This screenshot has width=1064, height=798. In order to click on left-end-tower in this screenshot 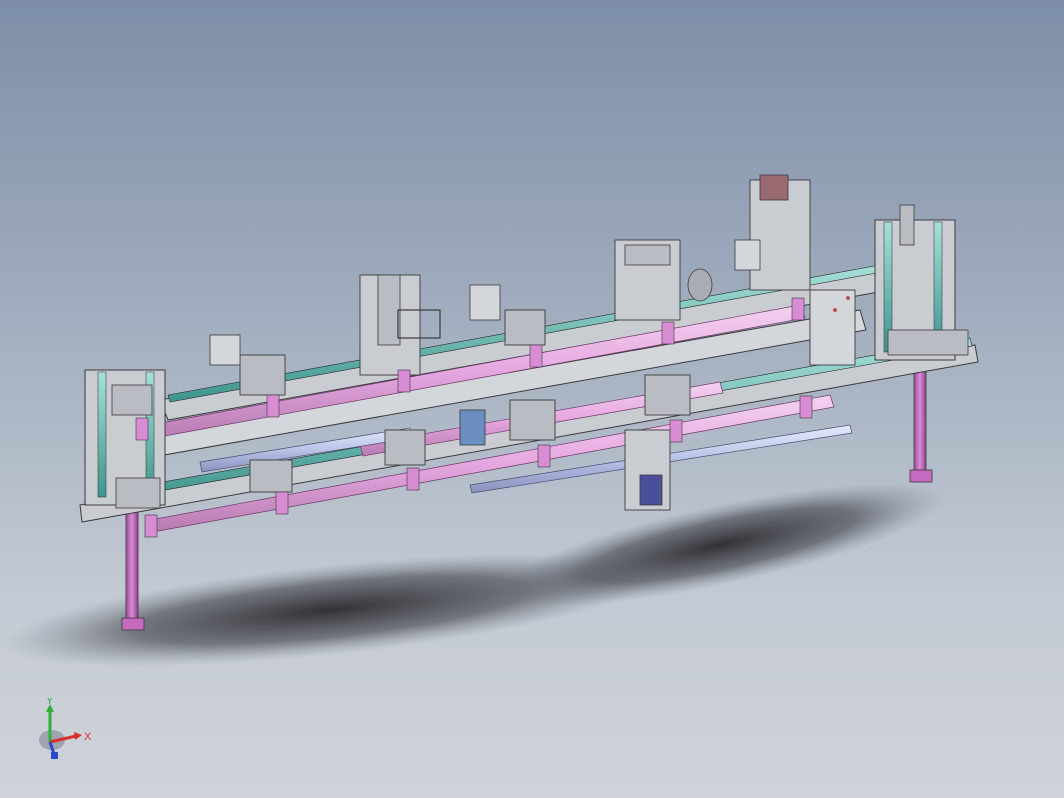, I will do `click(125, 439)`.